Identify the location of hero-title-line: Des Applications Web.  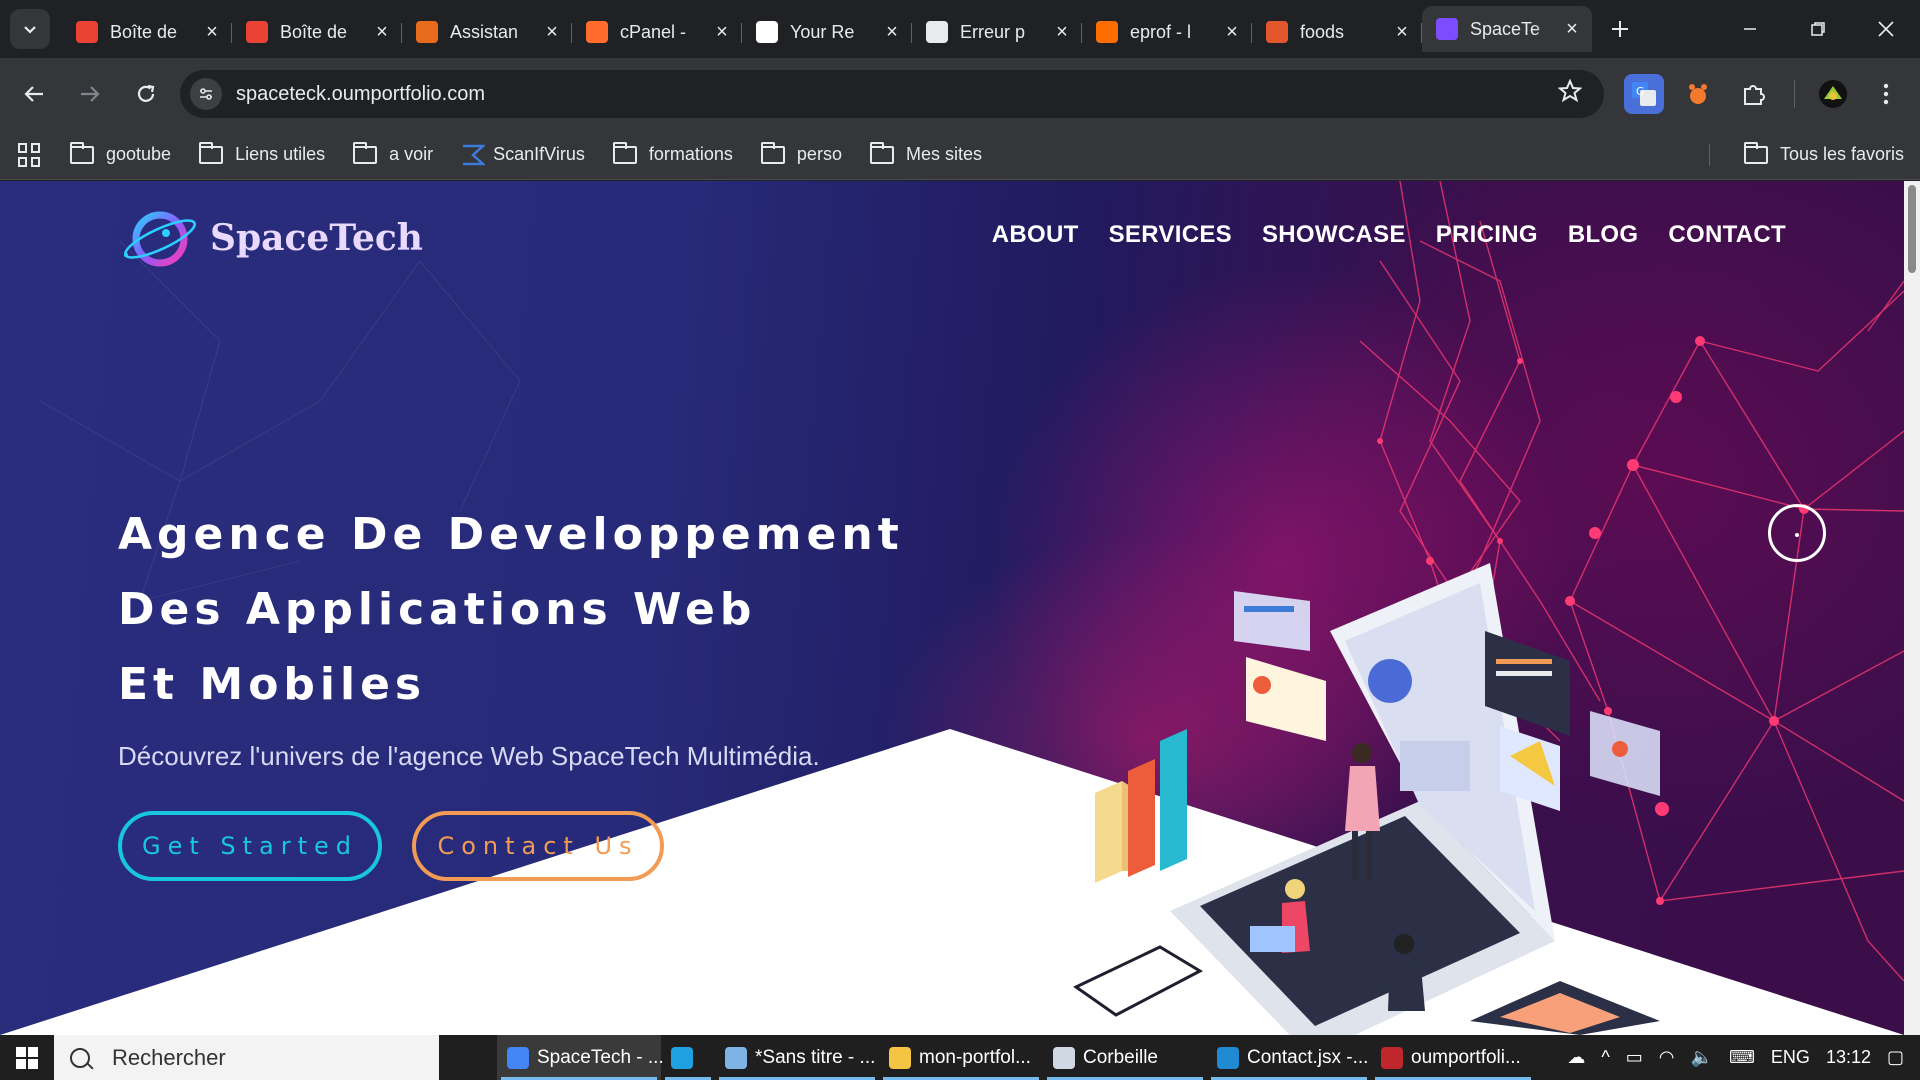
(437, 609).